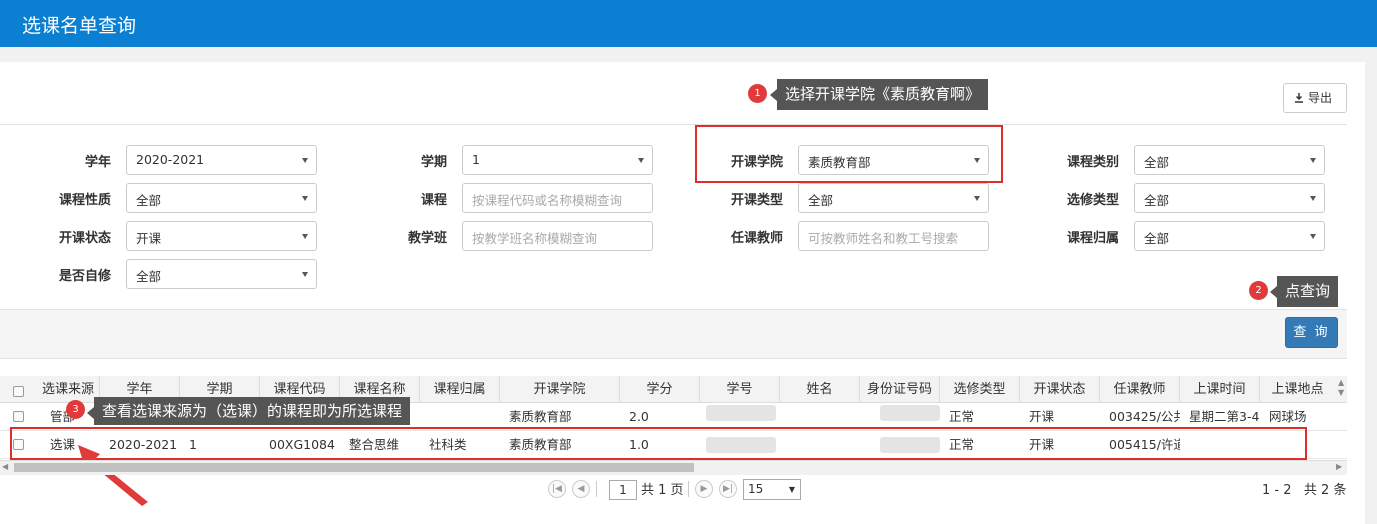 This screenshot has height=524, width=1377. What do you see at coordinates (893, 198) in the screenshot?
I see `select-kklx: 全部` at bounding box center [893, 198].